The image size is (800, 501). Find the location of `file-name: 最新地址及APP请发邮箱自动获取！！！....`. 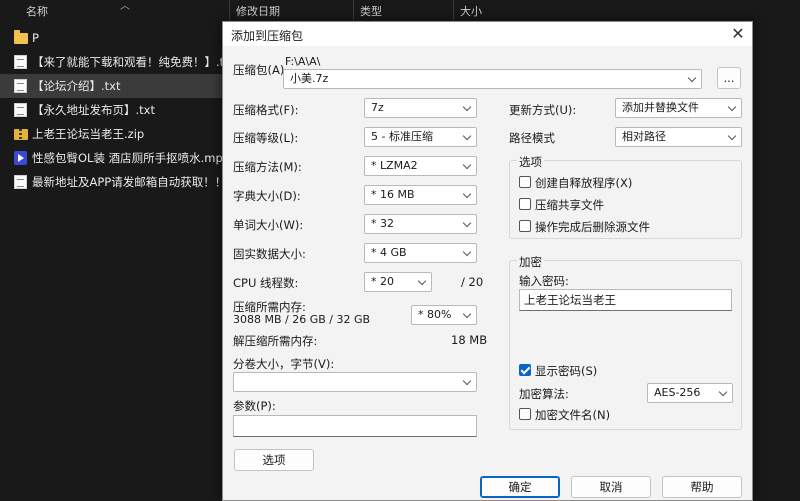

file-name: 最新地址及APP请发邮箱自动获取！！！.... is located at coordinates (130, 182).